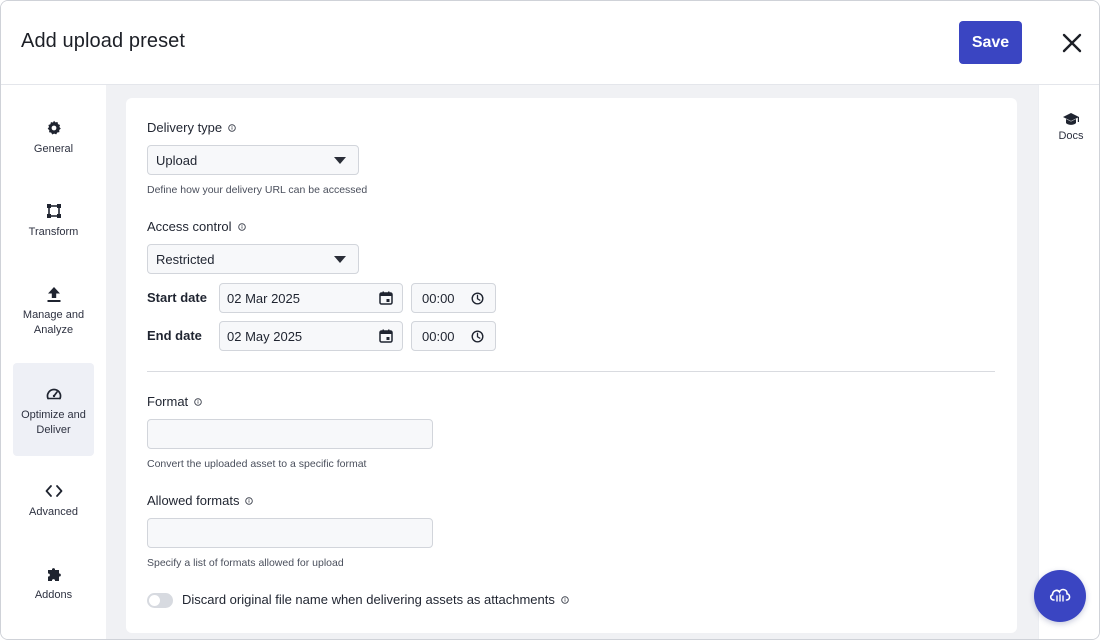 Image resolution: width=1100 pixels, height=640 pixels. I want to click on start-date-value: 02 Mar 2025, so click(263, 298).